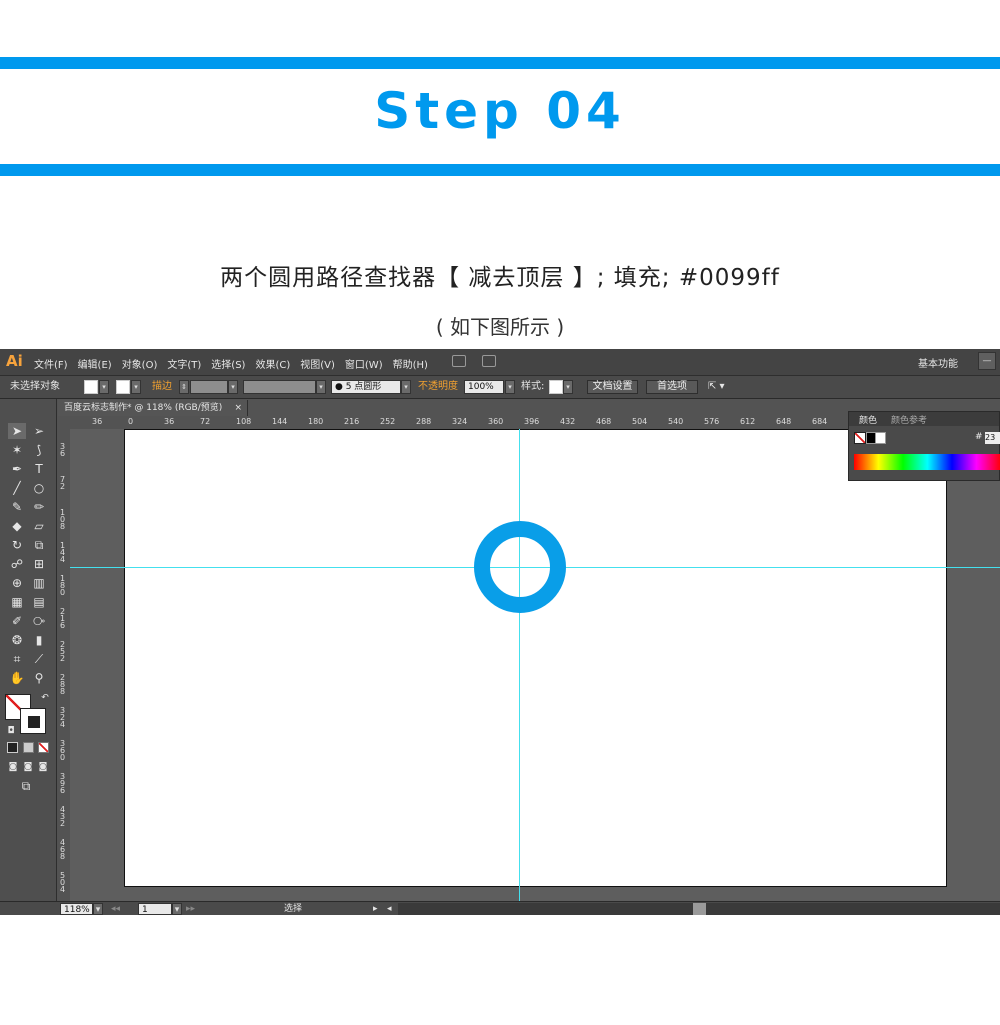 Image resolution: width=1000 pixels, height=1025 pixels. I want to click on stroke-label: 描边, so click(162, 387).